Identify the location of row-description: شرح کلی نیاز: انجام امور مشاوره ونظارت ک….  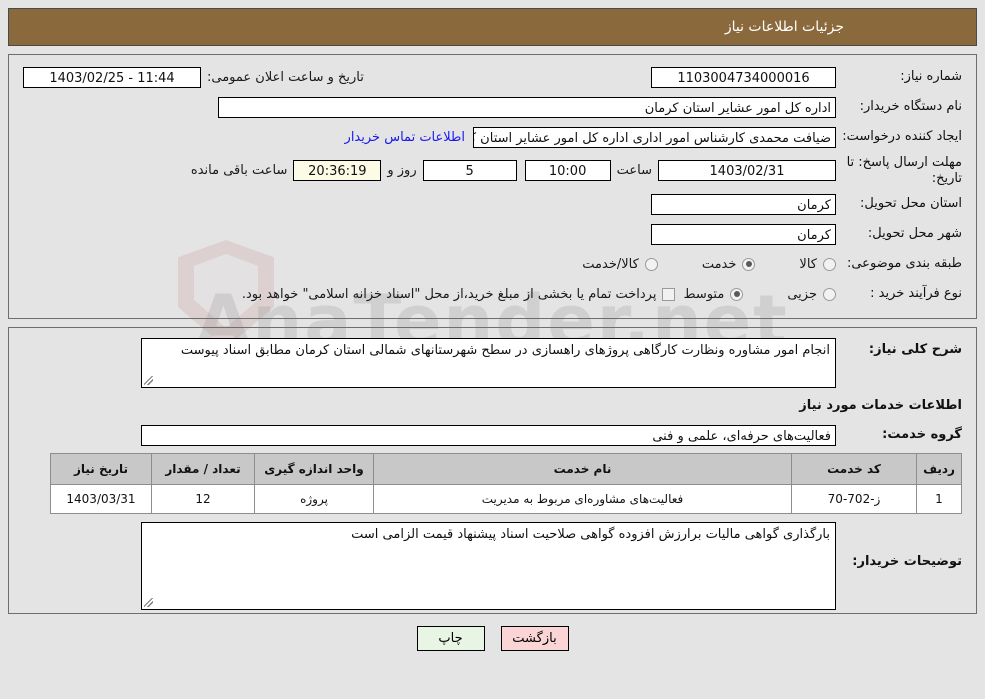
(492, 363).